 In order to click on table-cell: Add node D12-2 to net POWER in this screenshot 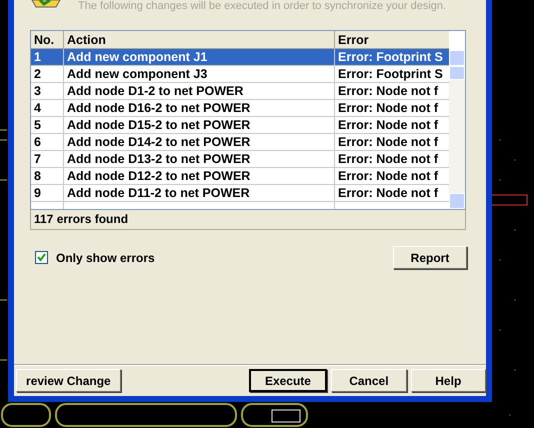, I will do `click(199, 176)`.